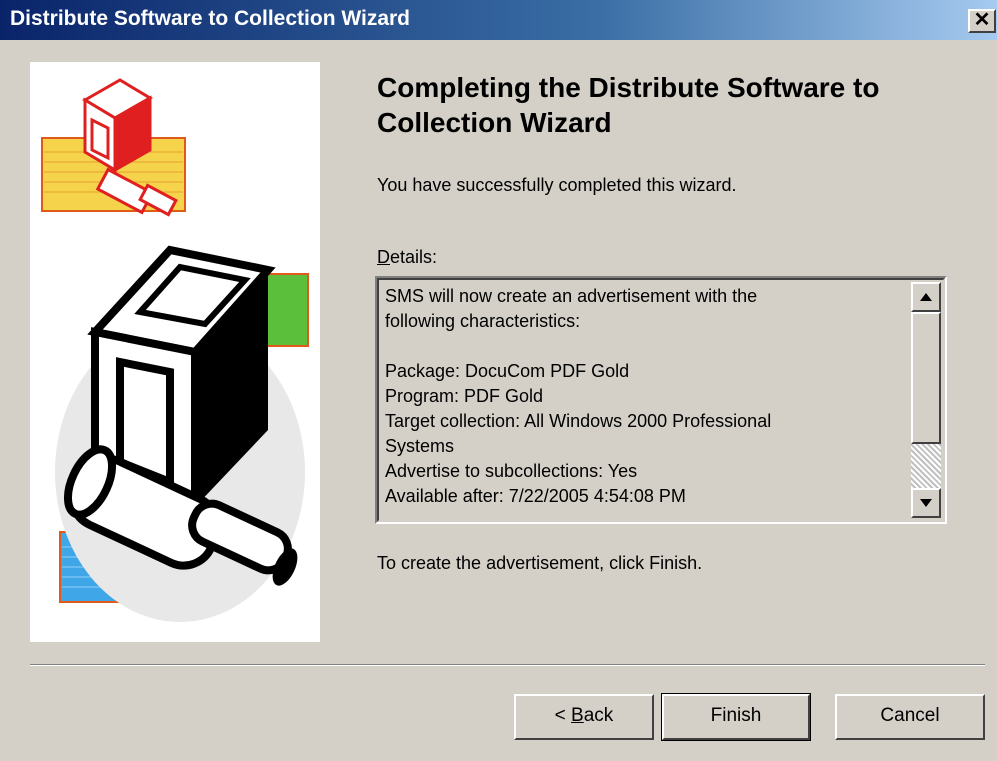  Describe the element at coordinates (507, 665) in the screenshot. I see `button-separator` at that location.